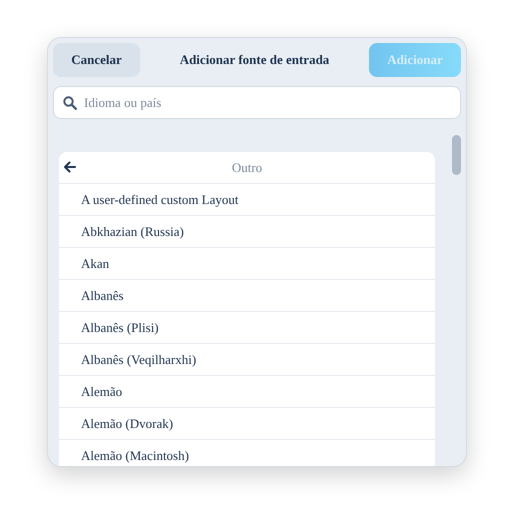 The height and width of the screenshot is (524, 514). What do you see at coordinates (257, 102) in the screenshot?
I see `search-field: Idioma ou país` at bounding box center [257, 102].